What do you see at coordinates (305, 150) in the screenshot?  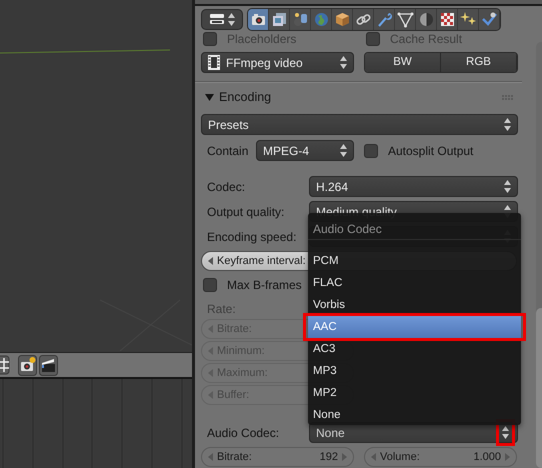 I see `container-dropdown: MPEG-4` at bounding box center [305, 150].